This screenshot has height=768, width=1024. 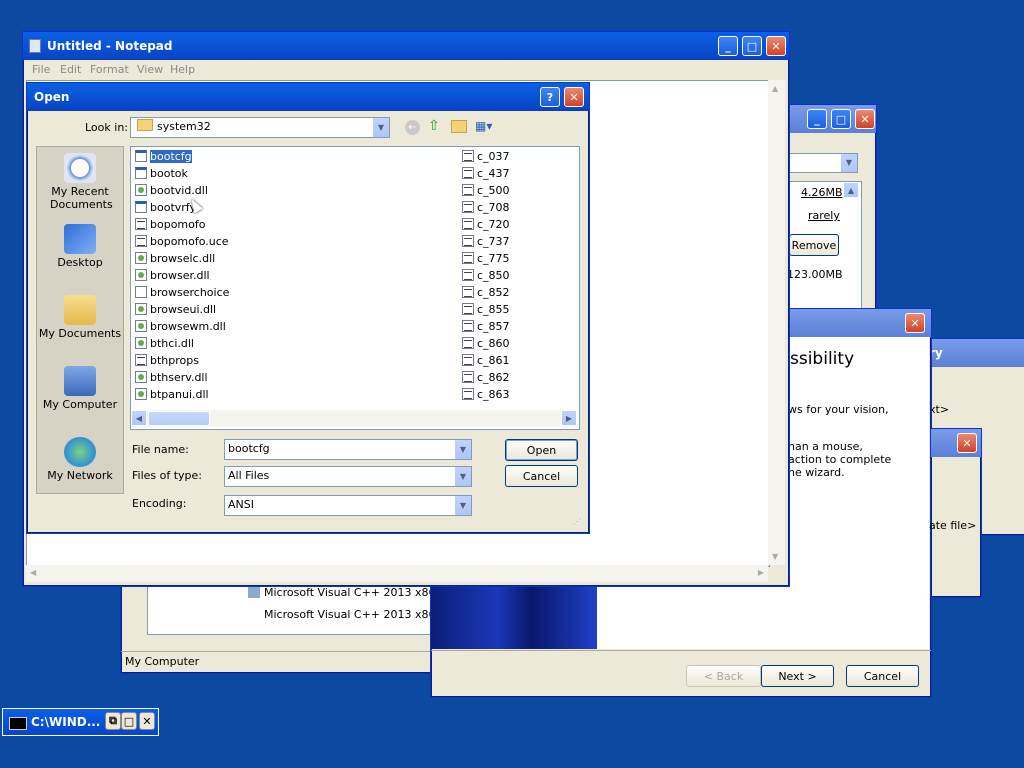 What do you see at coordinates (109, 69) in the screenshot?
I see `menu-format: Format` at bounding box center [109, 69].